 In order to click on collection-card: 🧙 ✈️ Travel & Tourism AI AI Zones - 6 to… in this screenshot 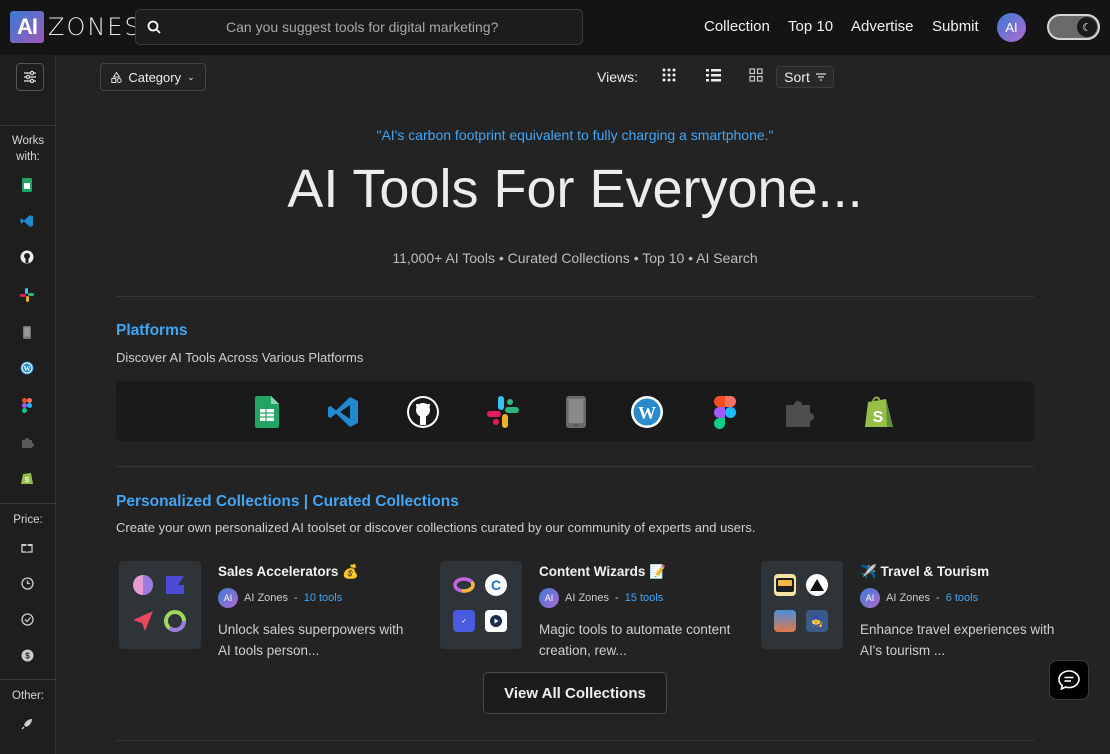, I will do `click(911, 611)`.